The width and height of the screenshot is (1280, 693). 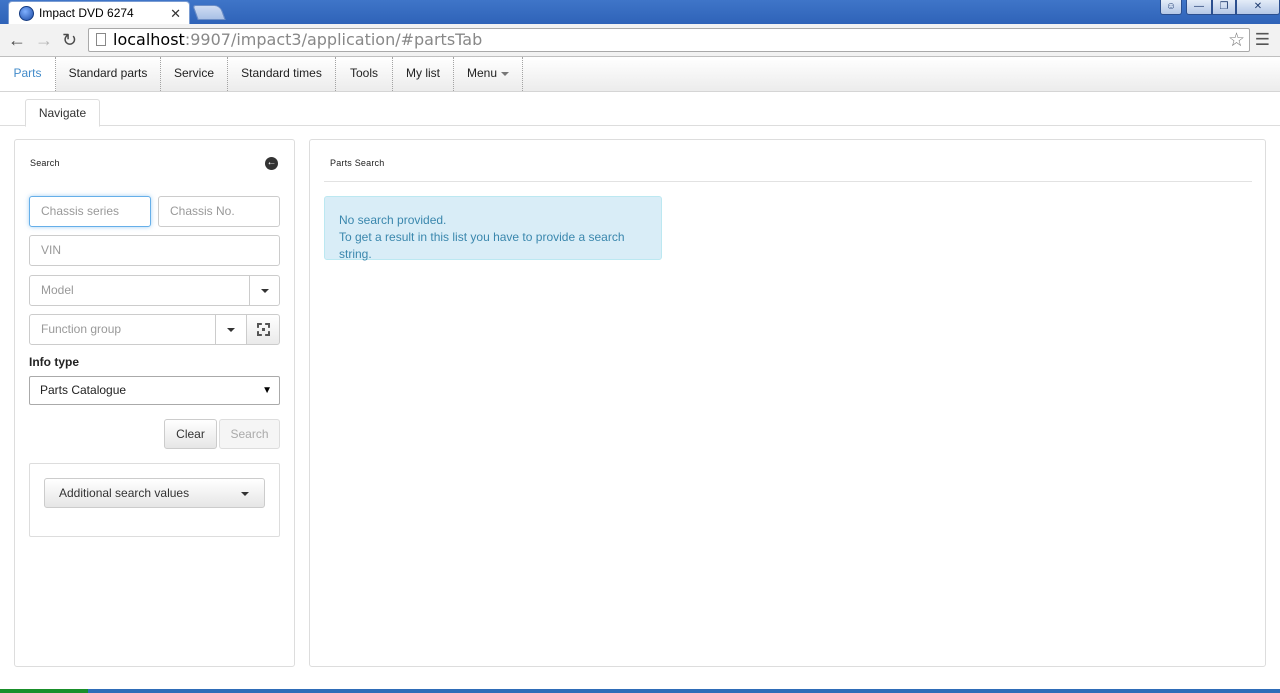 I want to click on clear-button: Clear, so click(x=190, y=434).